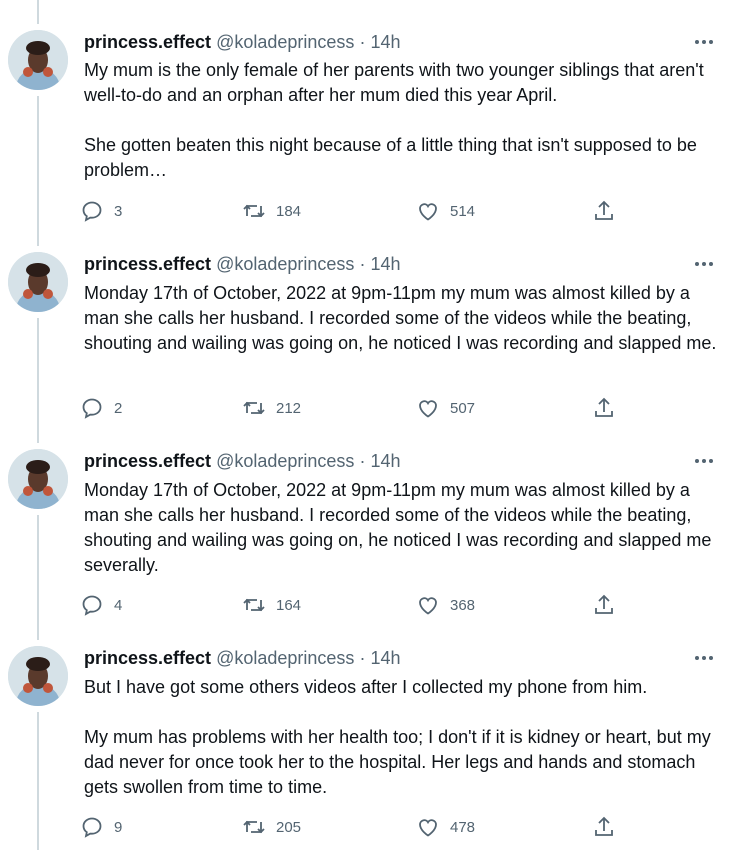 Image resolution: width=732 pixels, height=850 pixels. I want to click on reply-button: 4, so click(101, 605).